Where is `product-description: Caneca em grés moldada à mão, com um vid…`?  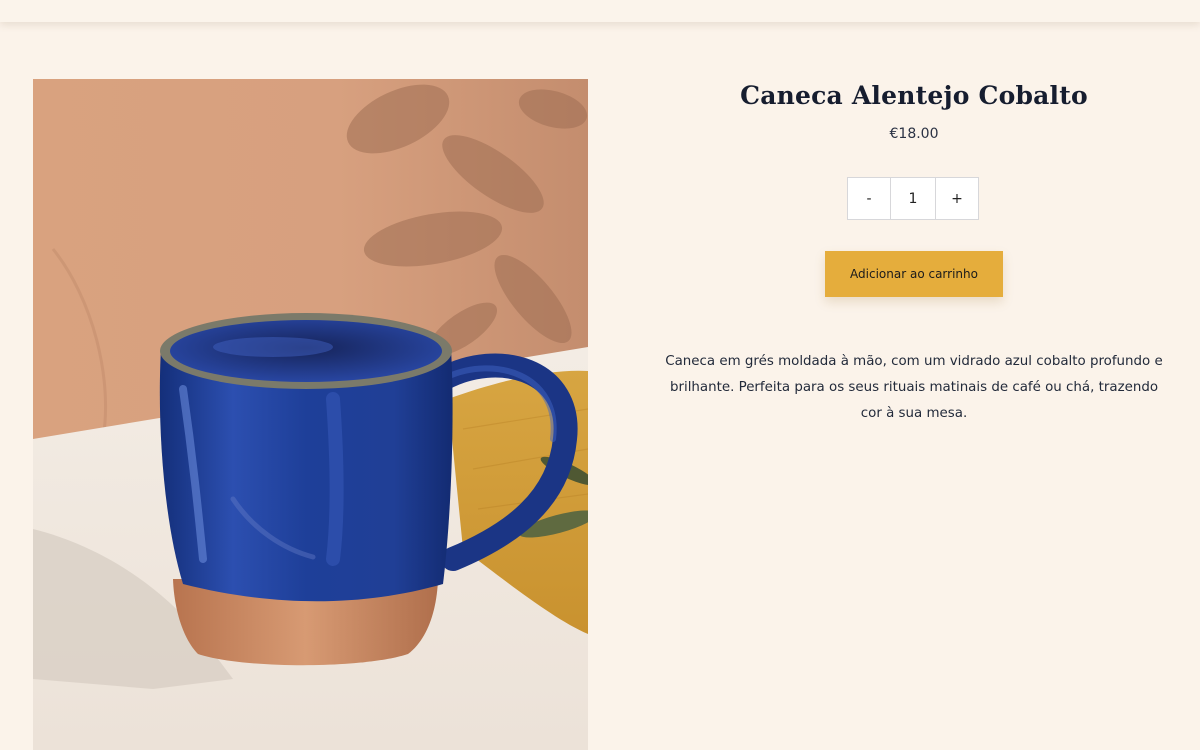
product-description: Caneca em grés moldada à mão, com um vid… is located at coordinates (914, 387).